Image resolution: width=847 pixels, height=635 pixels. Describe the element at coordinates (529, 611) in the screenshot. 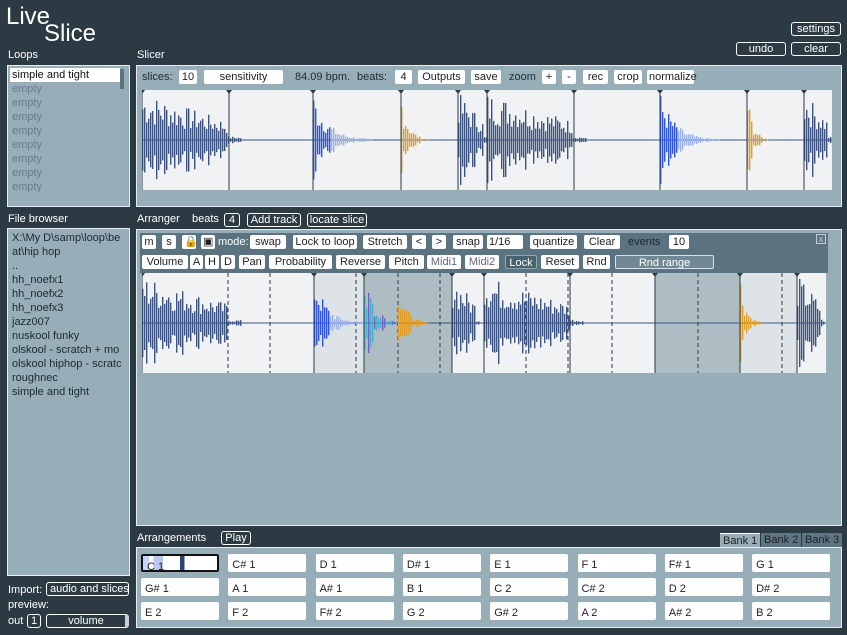

I see `arrangement-slot: G# 2` at that location.